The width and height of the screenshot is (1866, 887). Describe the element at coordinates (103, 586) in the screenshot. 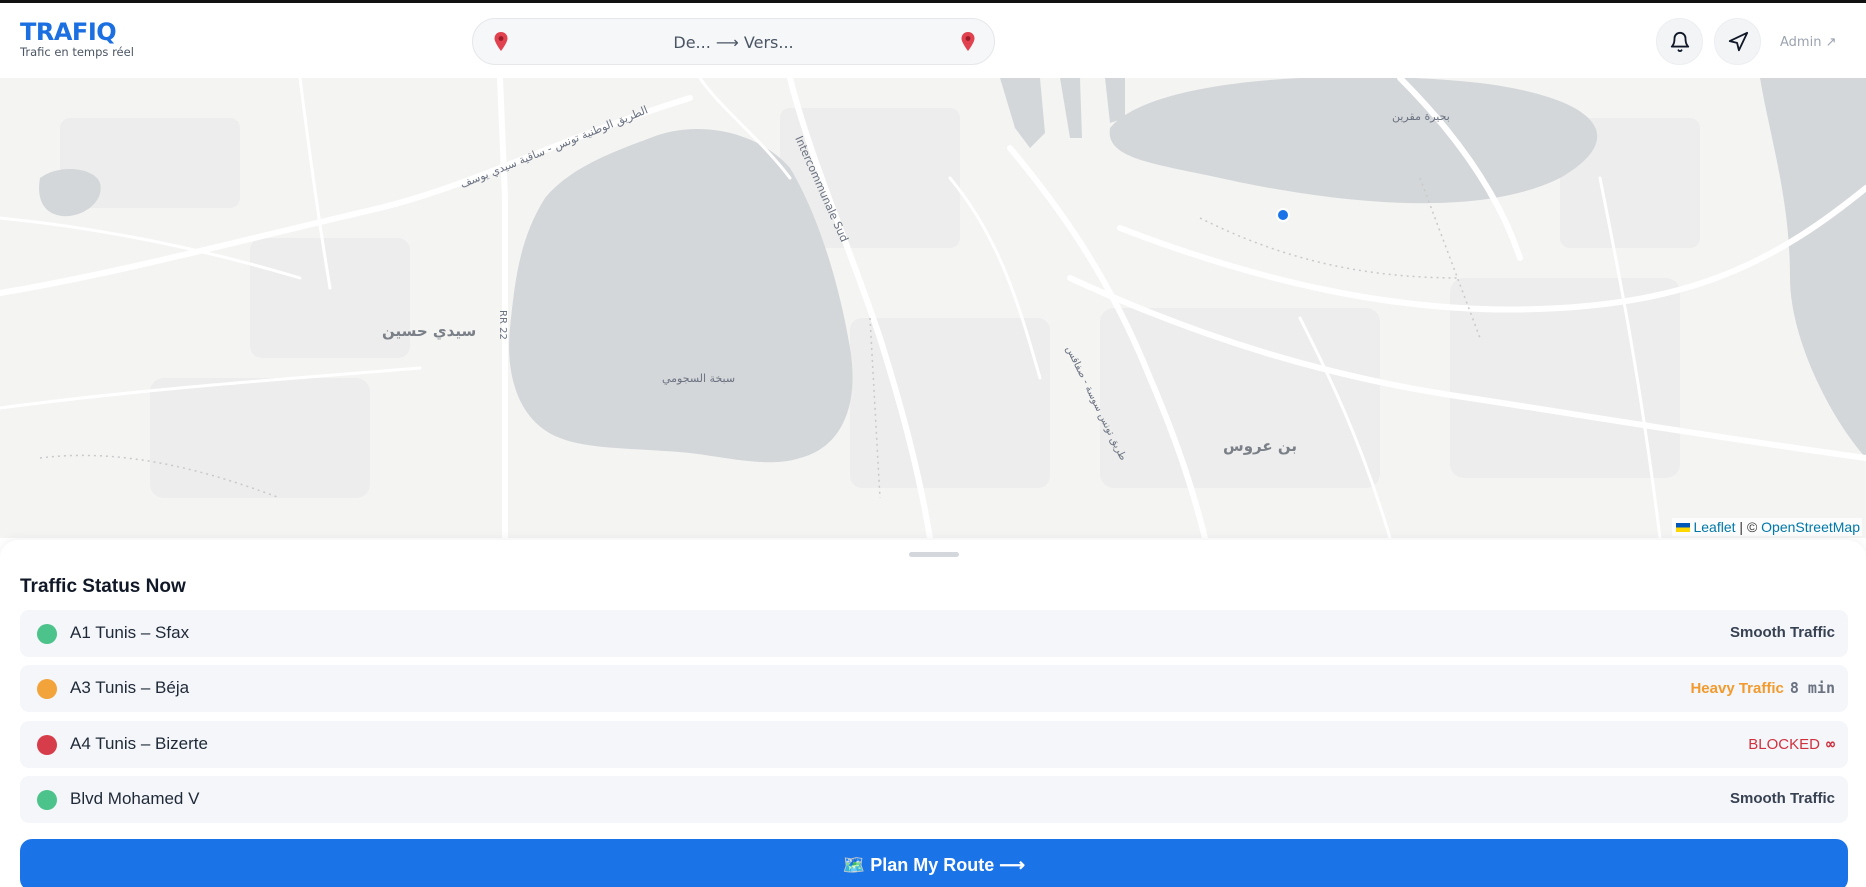

I see `traffic-status-title: Traffic Status Now` at that location.